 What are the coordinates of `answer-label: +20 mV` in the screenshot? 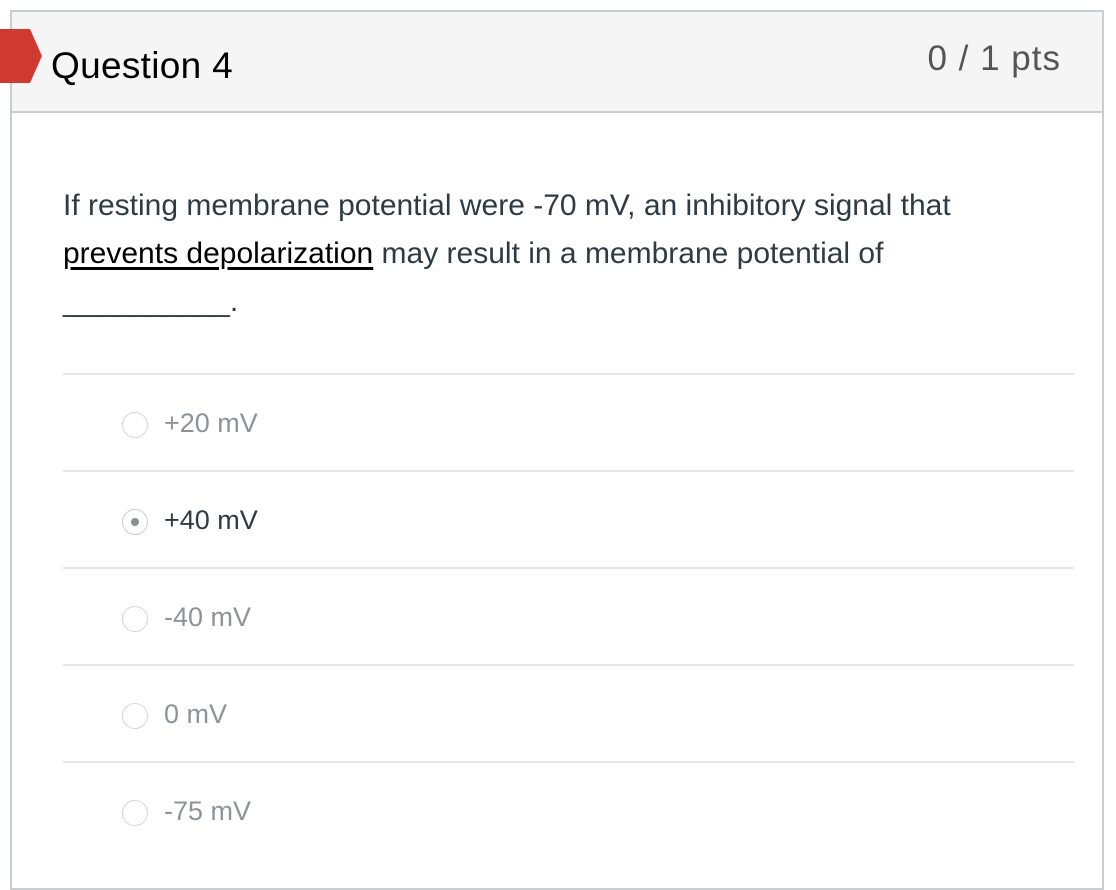 It's located at (211, 423).